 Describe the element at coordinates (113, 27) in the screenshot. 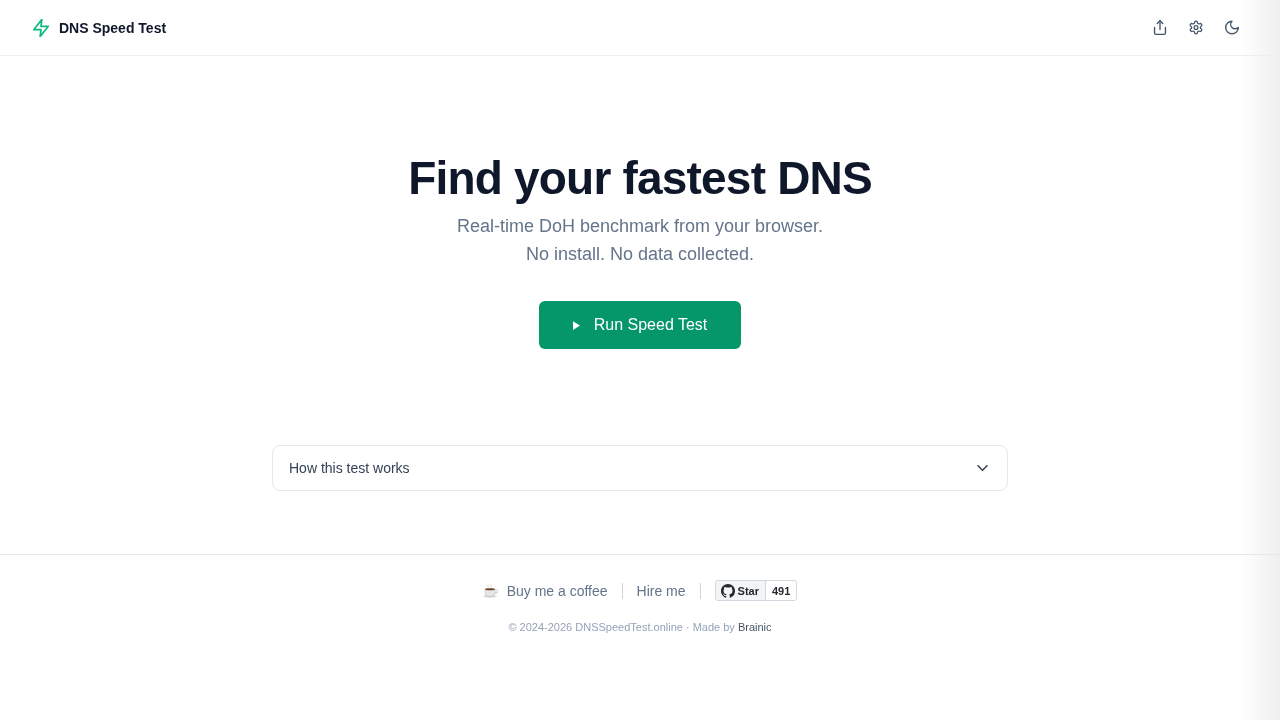

I see `app-title: DNS Speed Test` at that location.